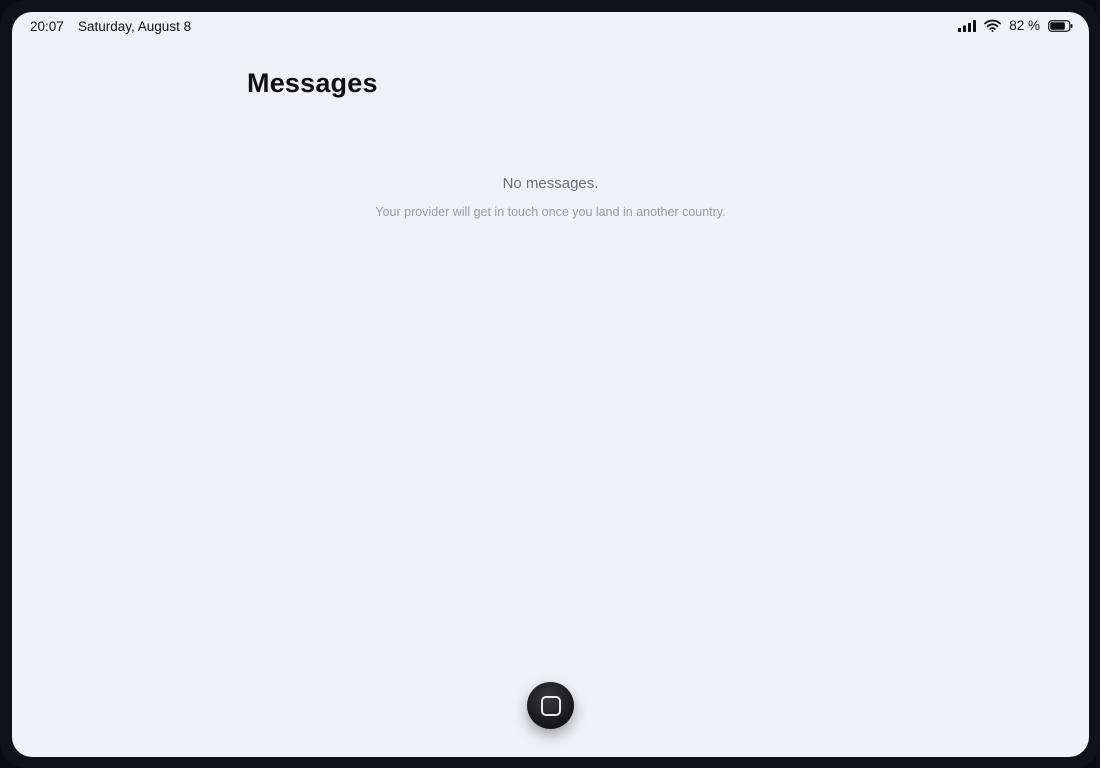  I want to click on battery-icon, so click(1060, 25).